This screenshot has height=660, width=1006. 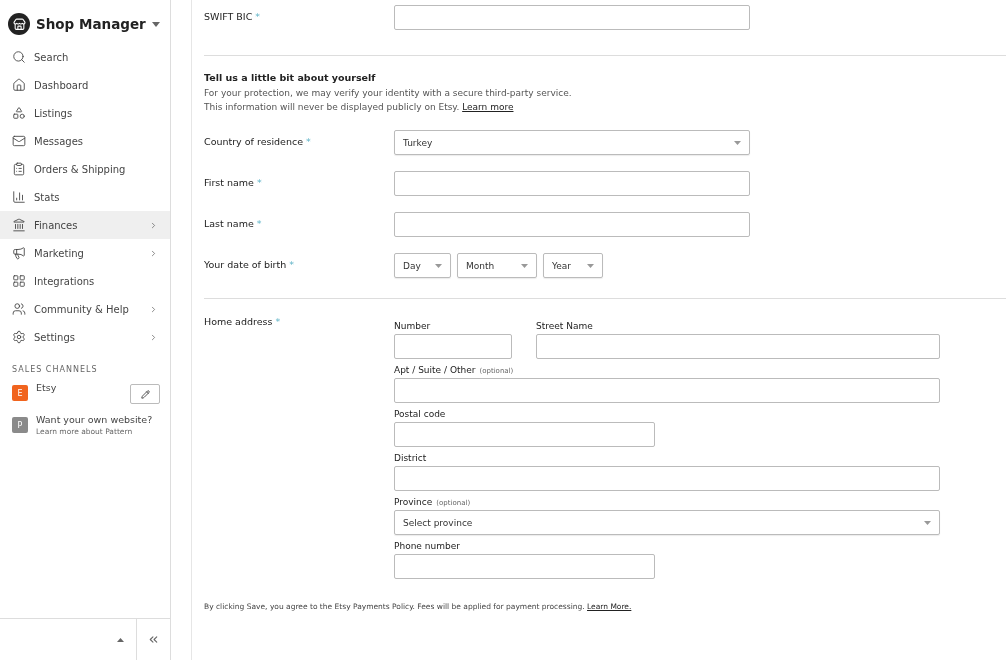 I want to click on field-label: Postal code, so click(x=420, y=414).